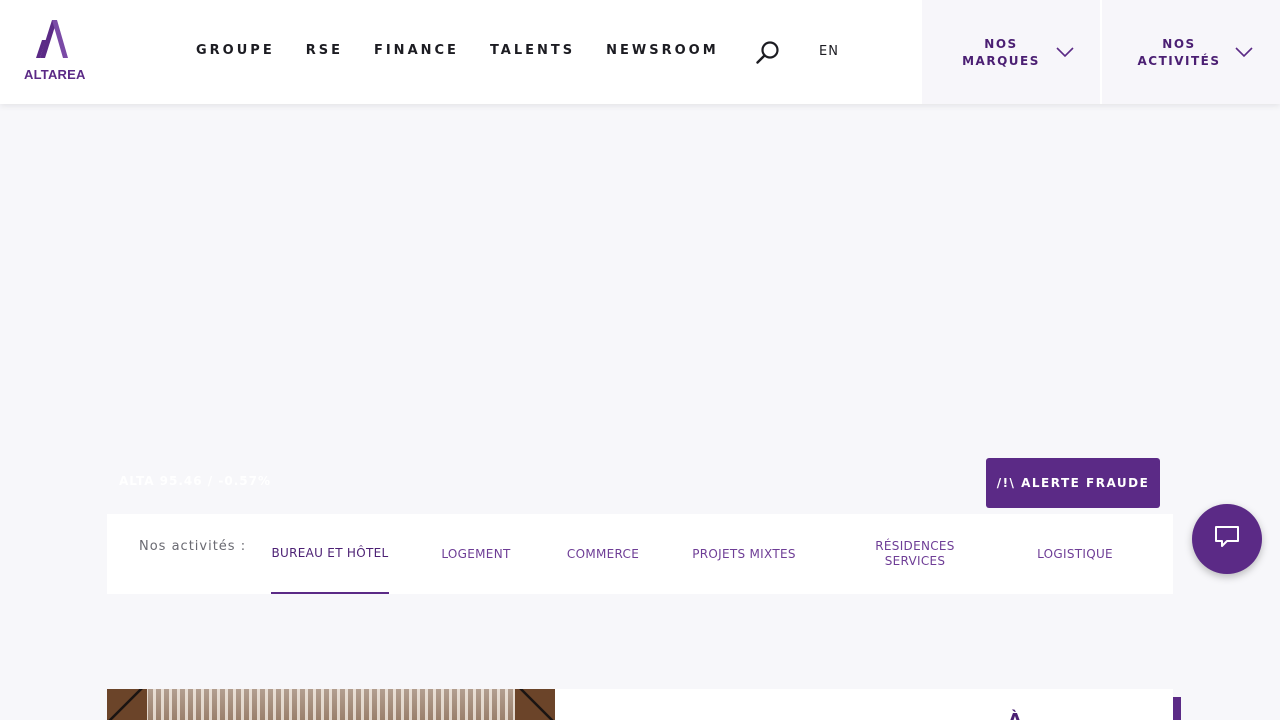 The height and width of the screenshot is (720, 1280). I want to click on chat-button, so click(1227, 539).